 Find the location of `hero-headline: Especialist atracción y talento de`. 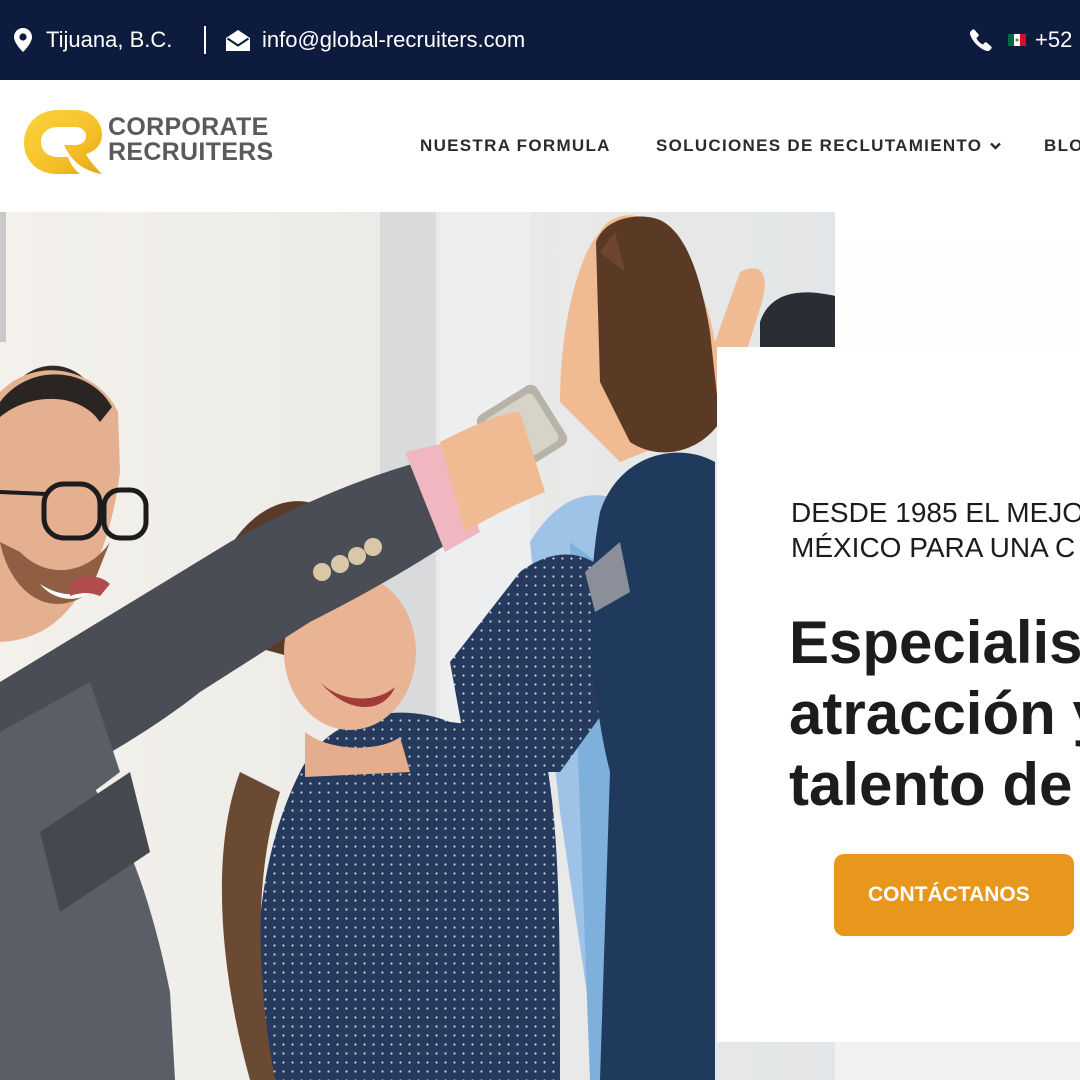

hero-headline: Especialist atracción y talento de is located at coordinates (934, 713).